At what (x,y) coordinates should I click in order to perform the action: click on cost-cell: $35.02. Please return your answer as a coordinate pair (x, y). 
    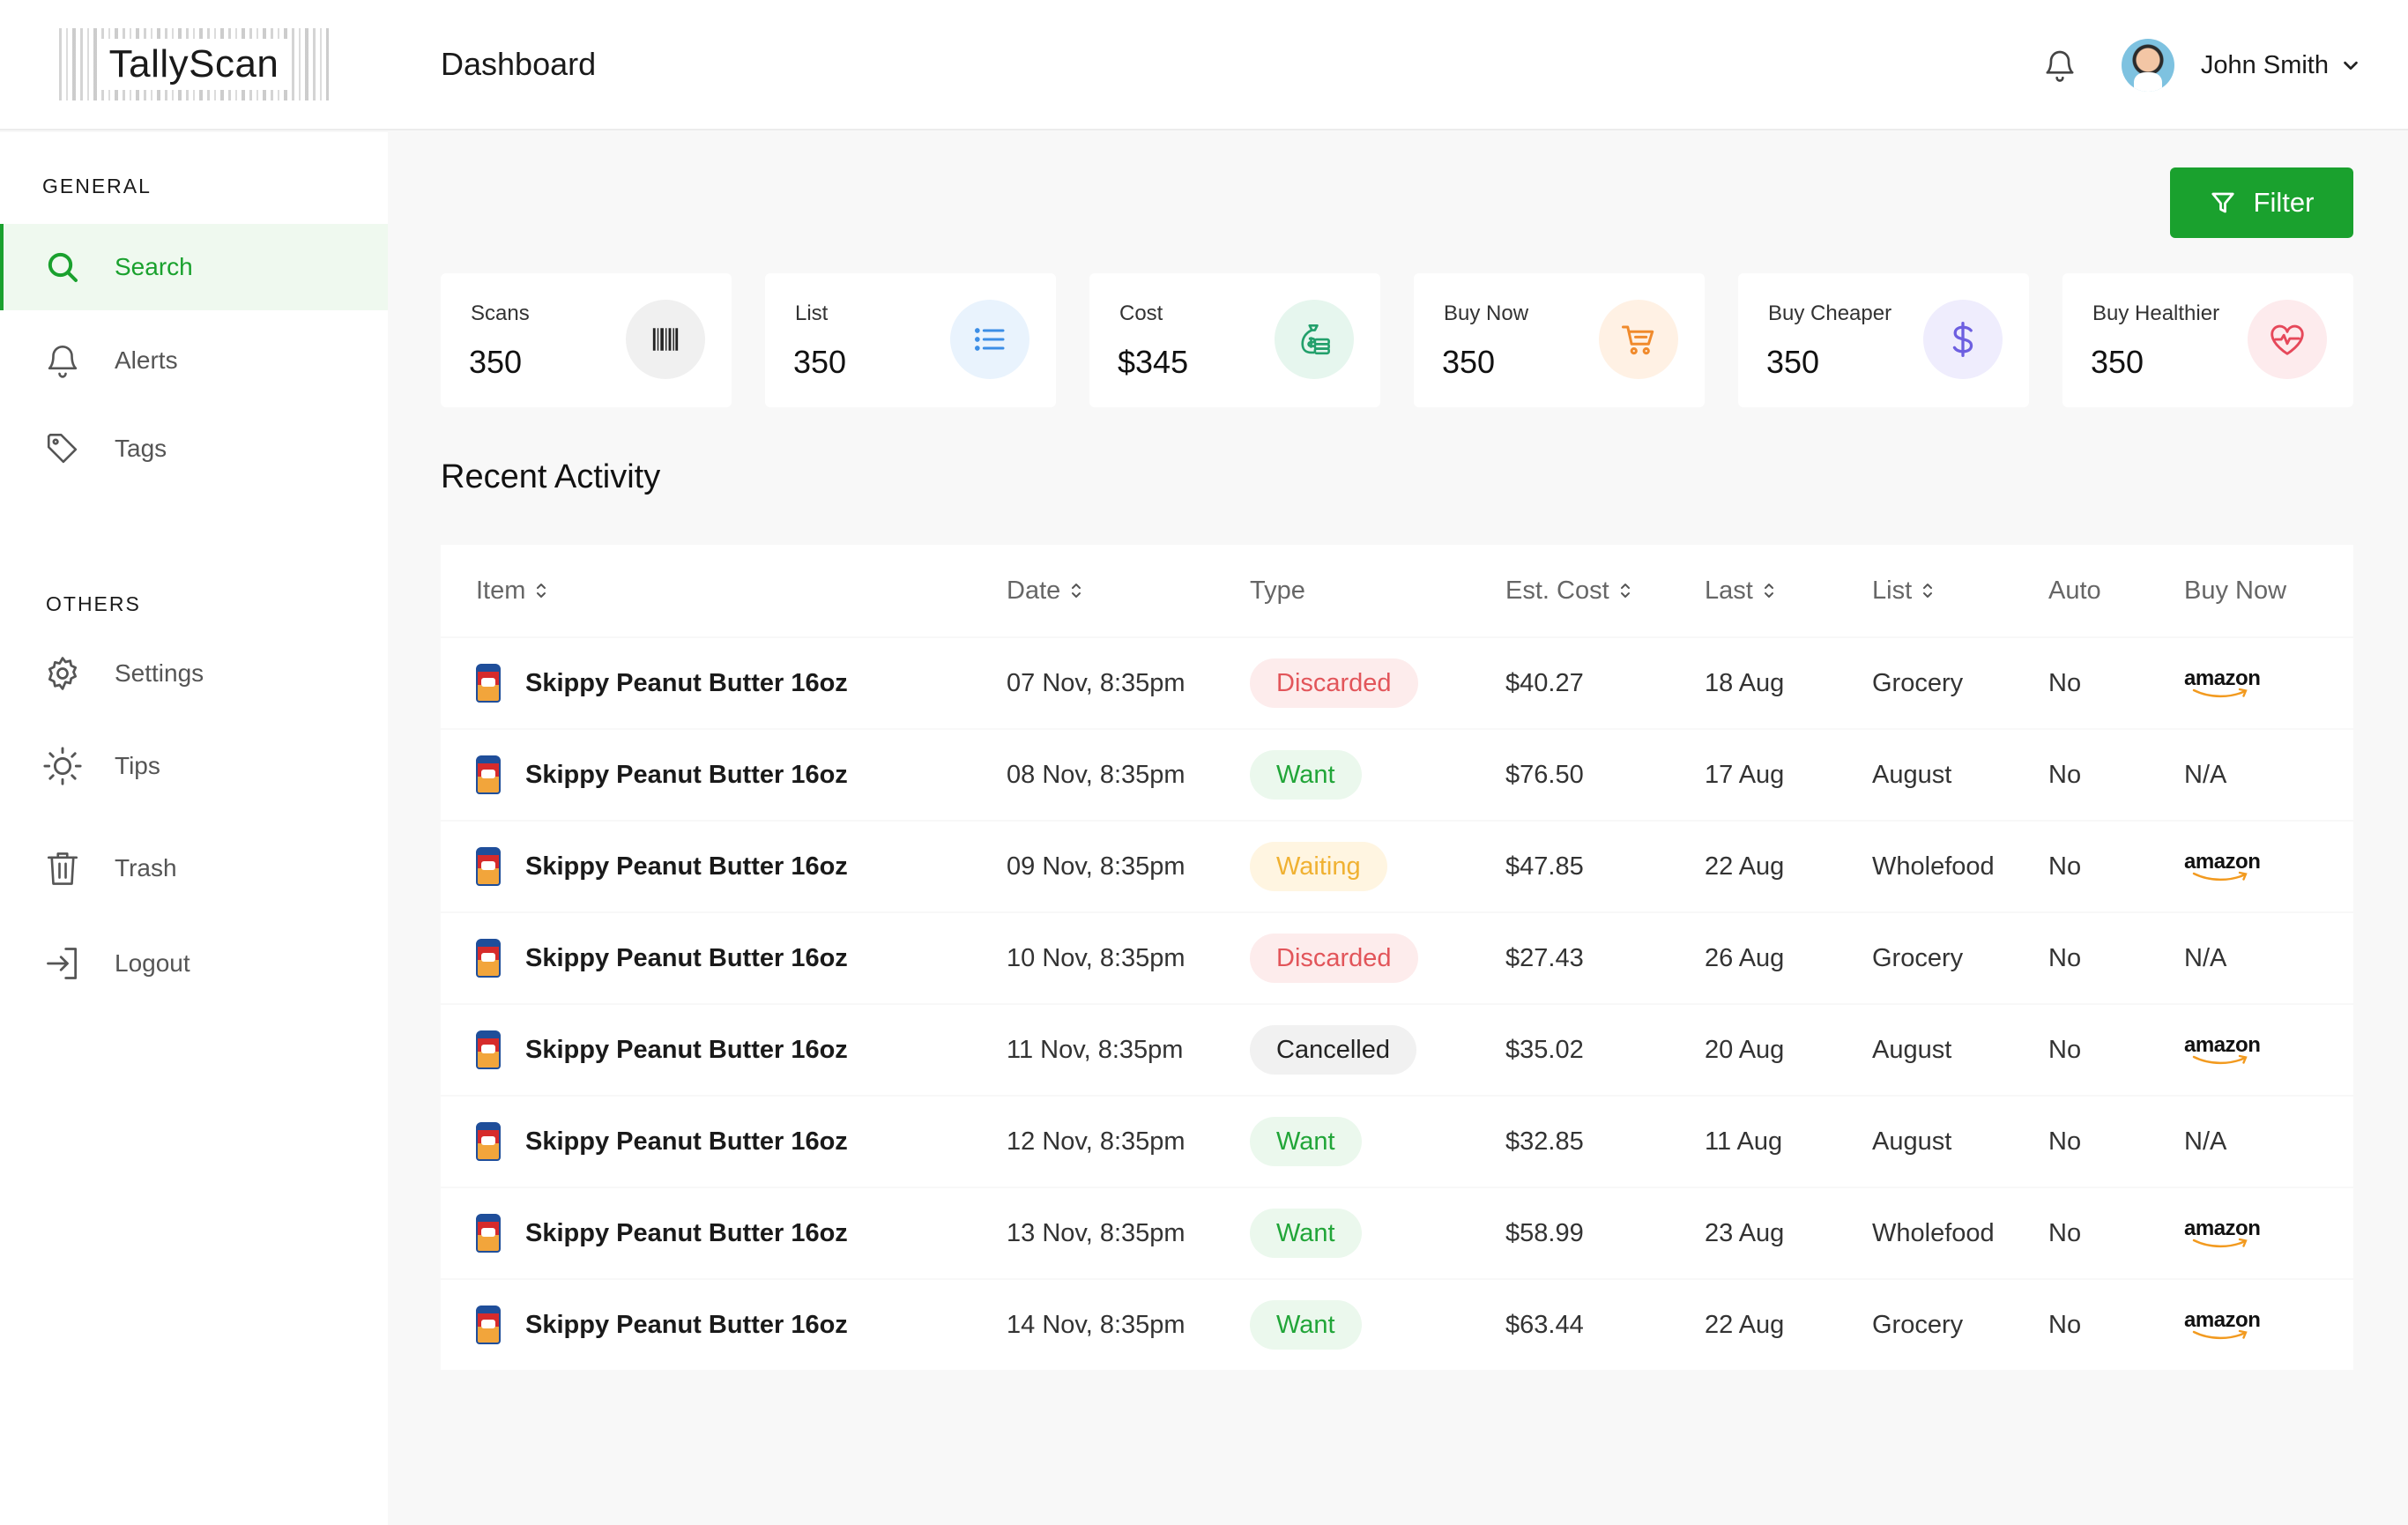
    Looking at the image, I should click on (1544, 1049).